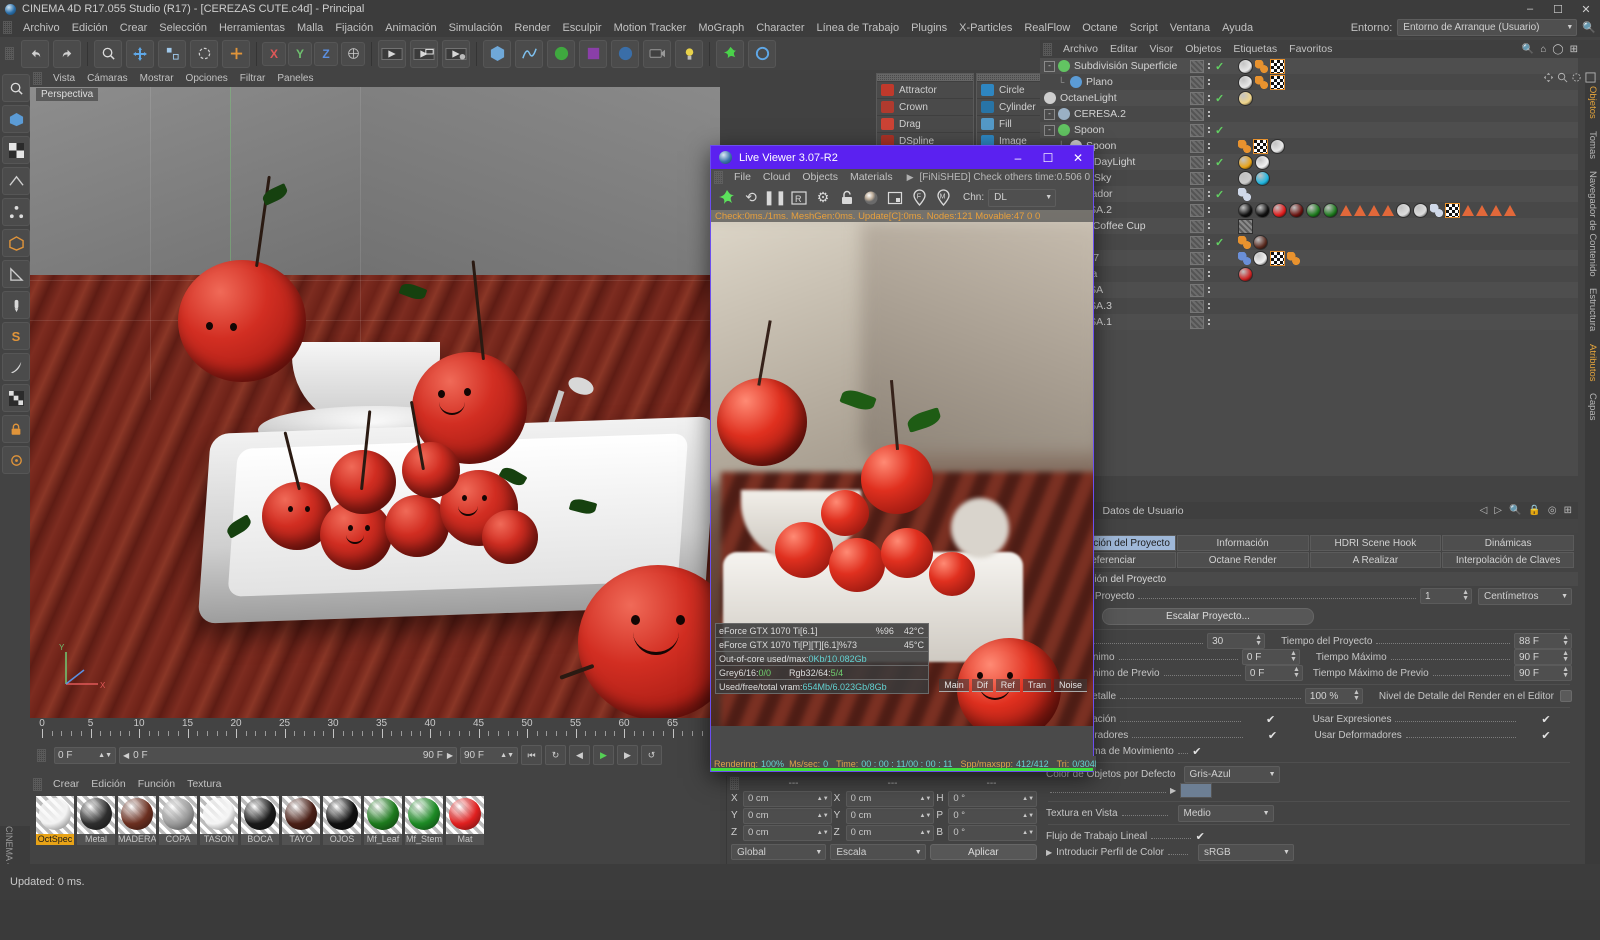 This screenshot has height=940, width=1600. I want to click on pin-icon: ◎, so click(1552, 510).